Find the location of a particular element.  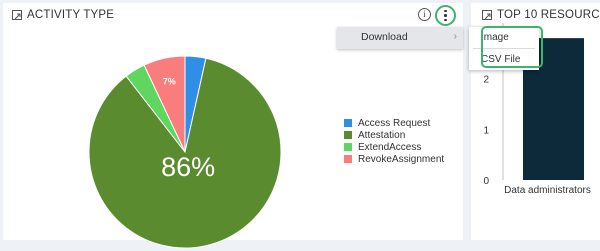

legend-label: Access Request is located at coordinates (394, 123).